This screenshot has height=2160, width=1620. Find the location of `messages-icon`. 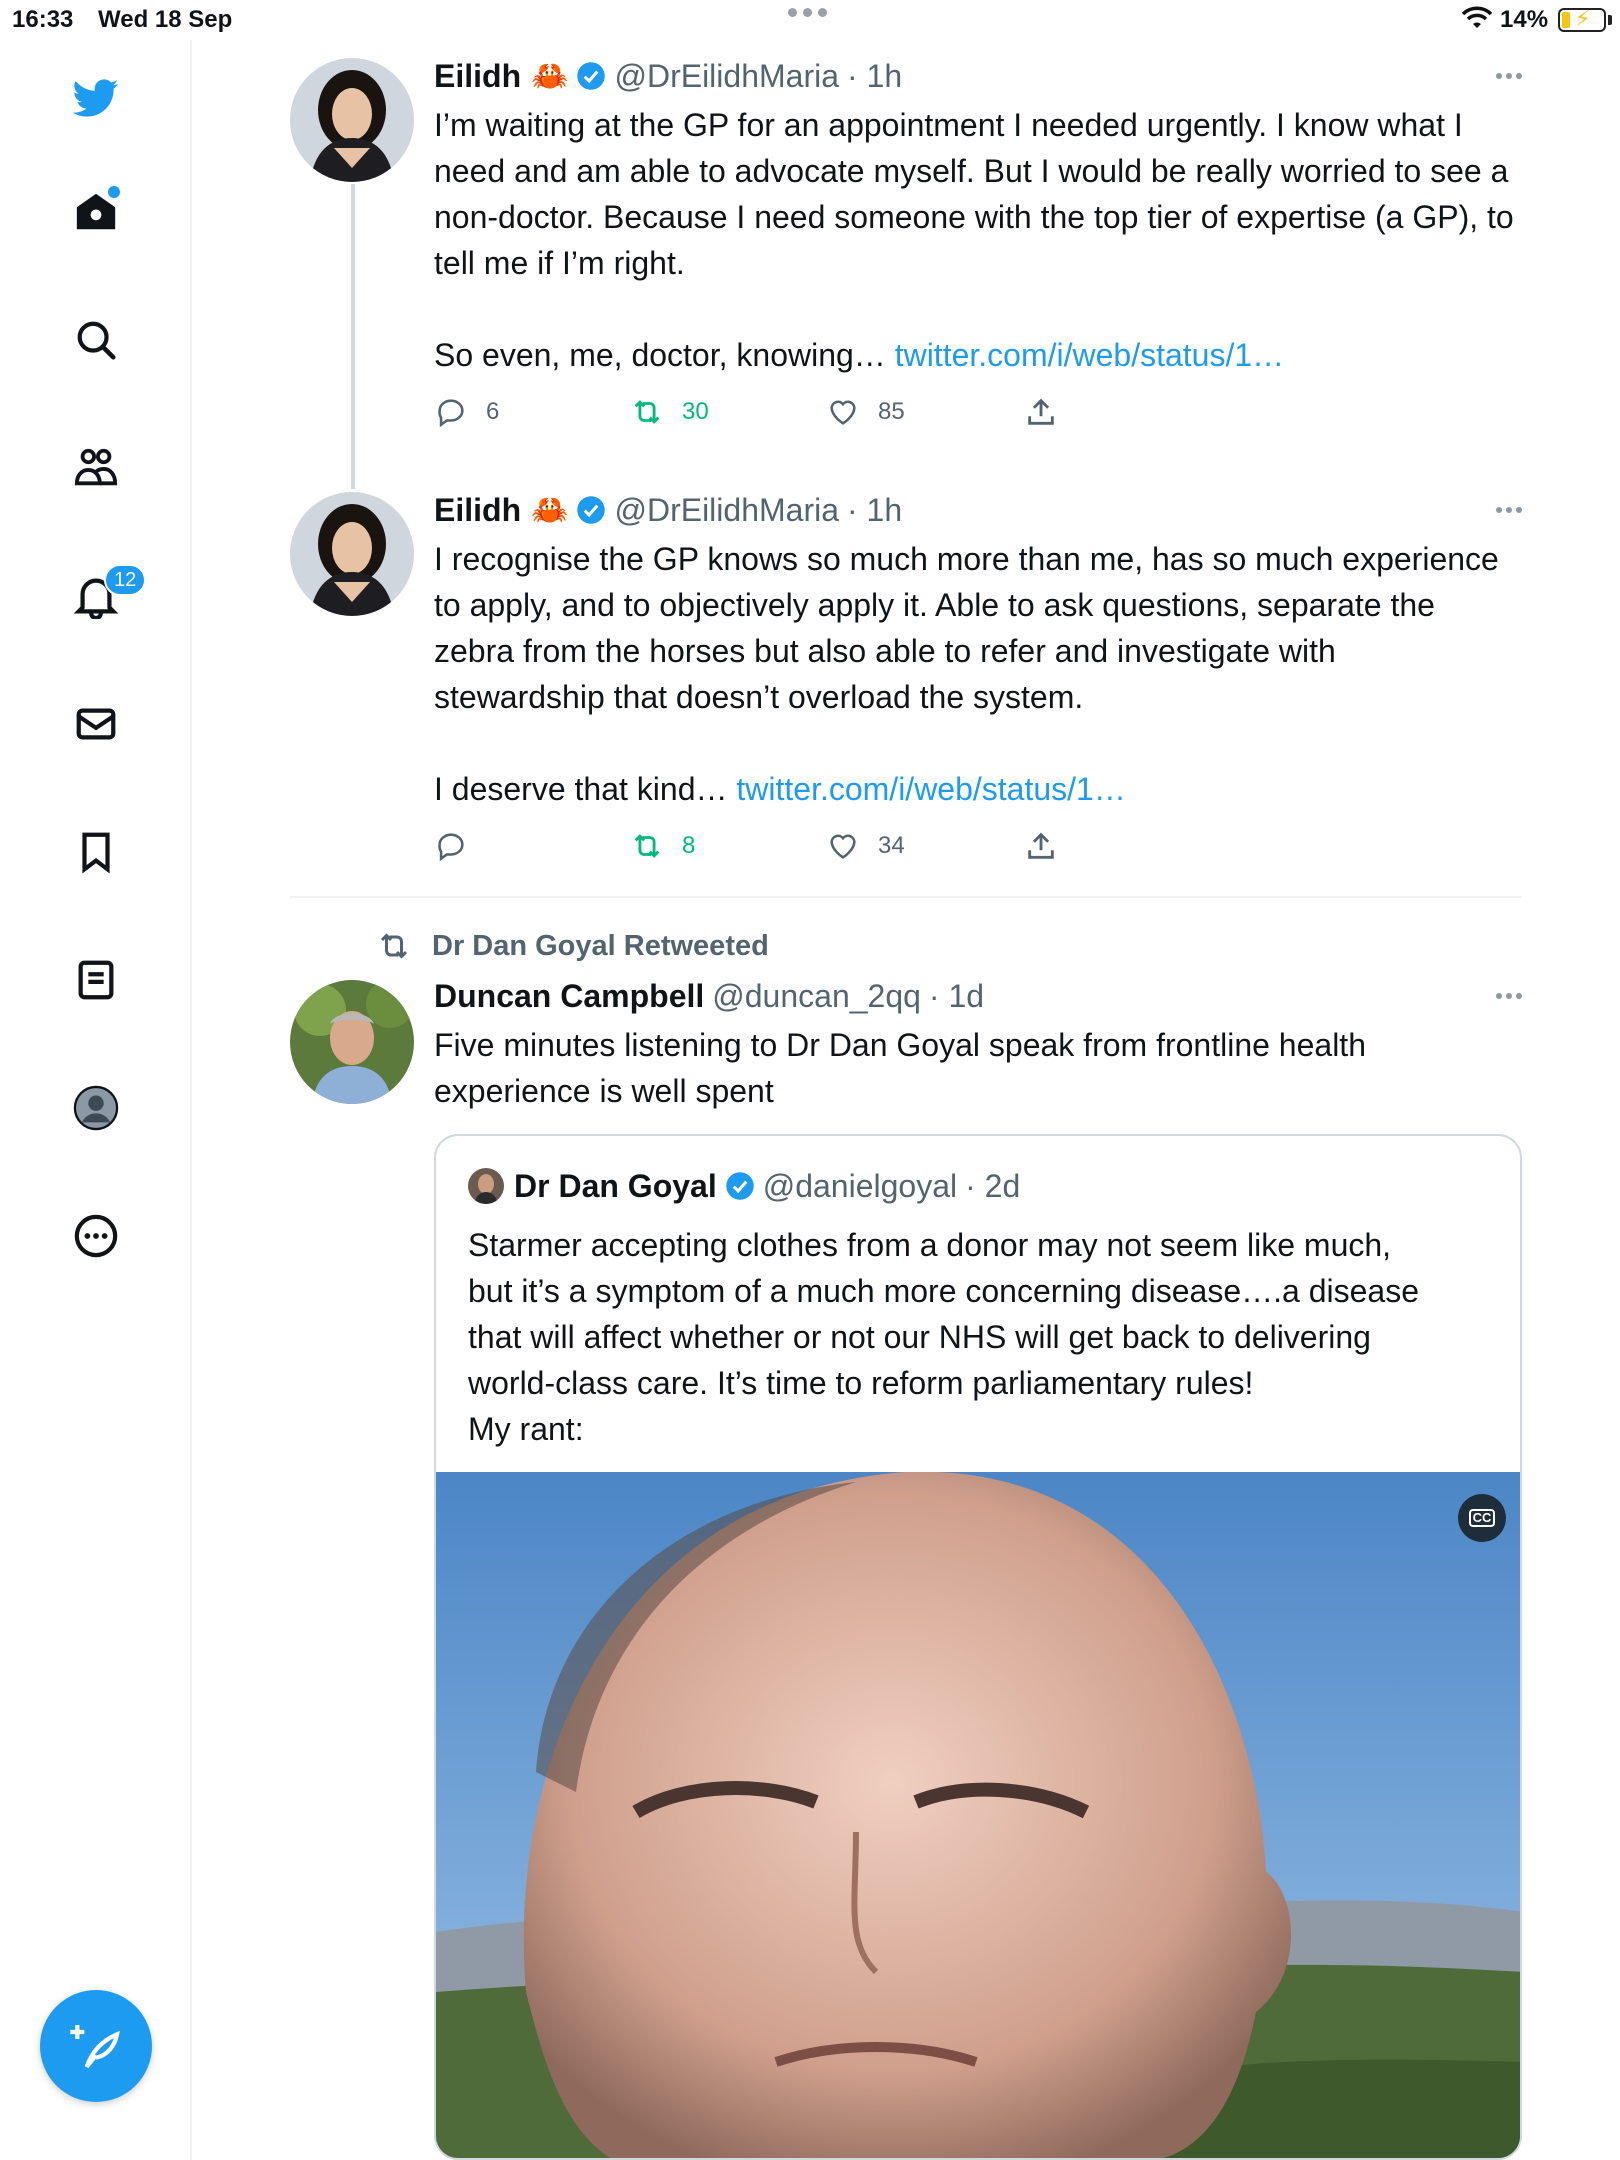

messages-icon is located at coordinates (96, 724).